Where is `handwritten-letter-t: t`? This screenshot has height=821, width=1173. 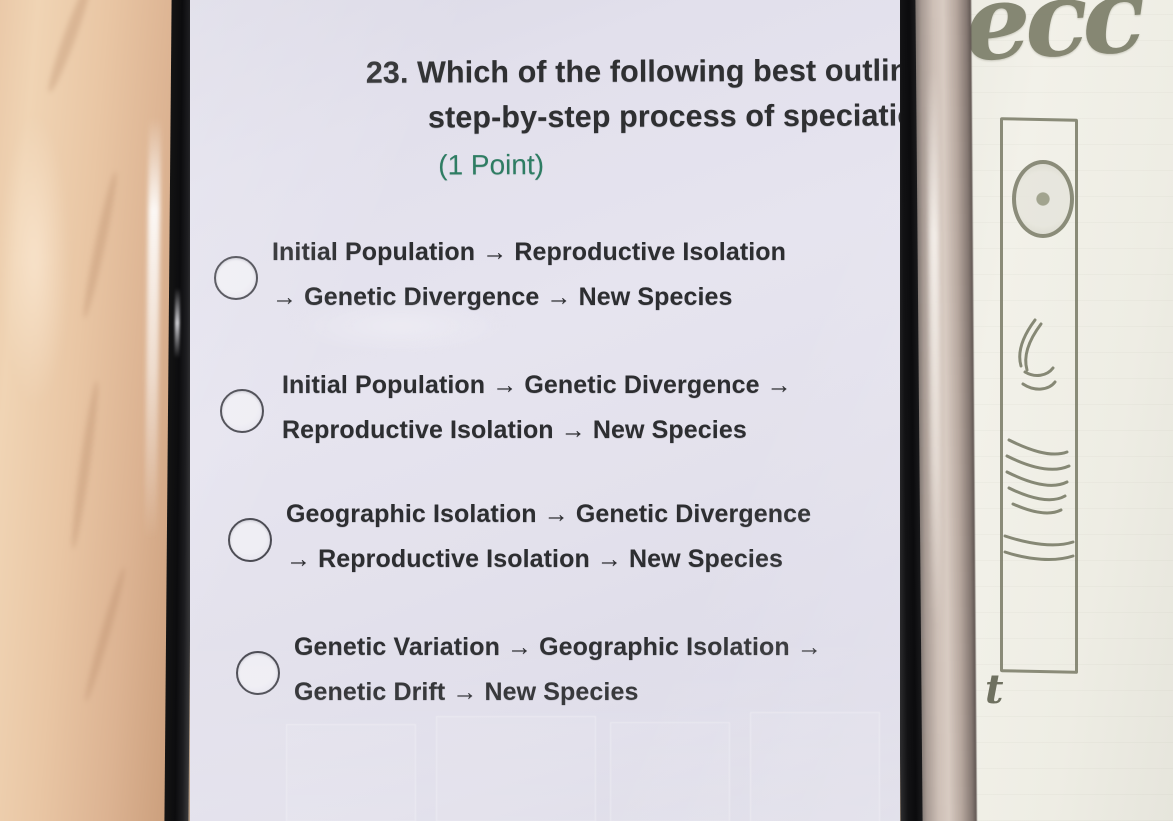 handwritten-letter-t: t is located at coordinates (994, 689).